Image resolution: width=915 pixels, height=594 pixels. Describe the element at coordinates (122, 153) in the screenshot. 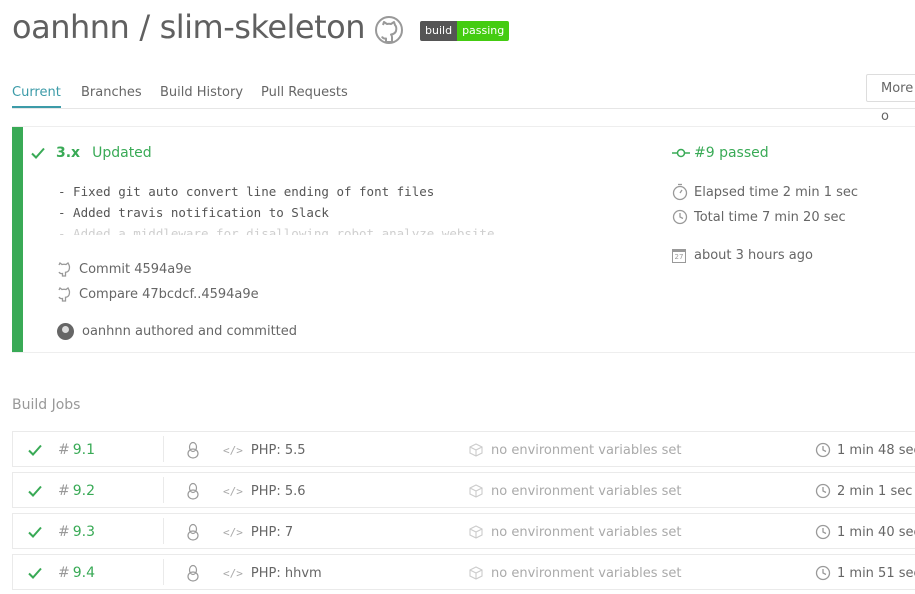

I see `build-status-text: Updated` at that location.